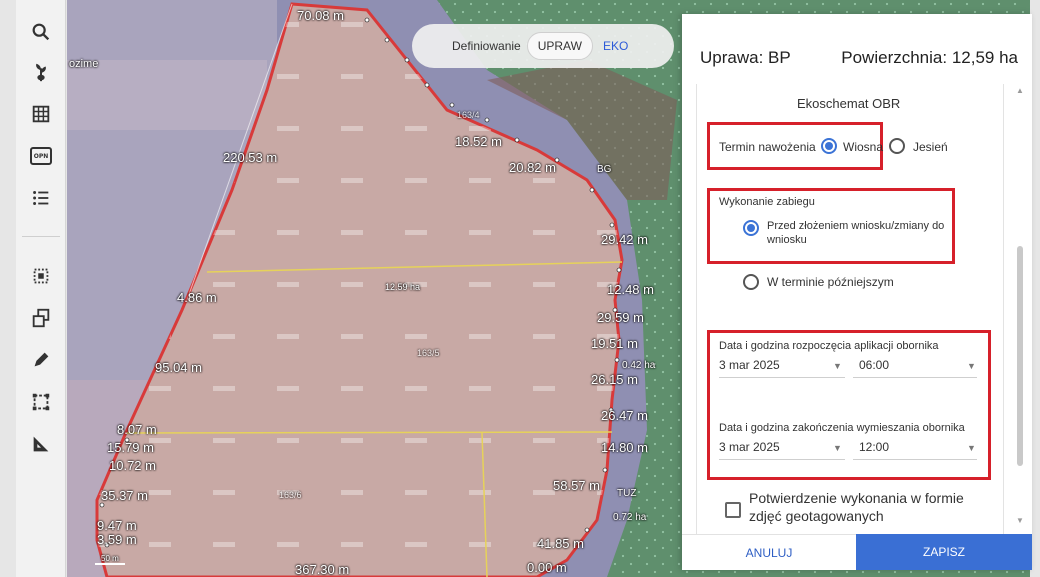 Image resolution: width=1040 pixels, height=577 pixels. Describe the element at coordinates (559, 46) in the screenshot. I see `mode-upraw-button: UPRAW` at that location.